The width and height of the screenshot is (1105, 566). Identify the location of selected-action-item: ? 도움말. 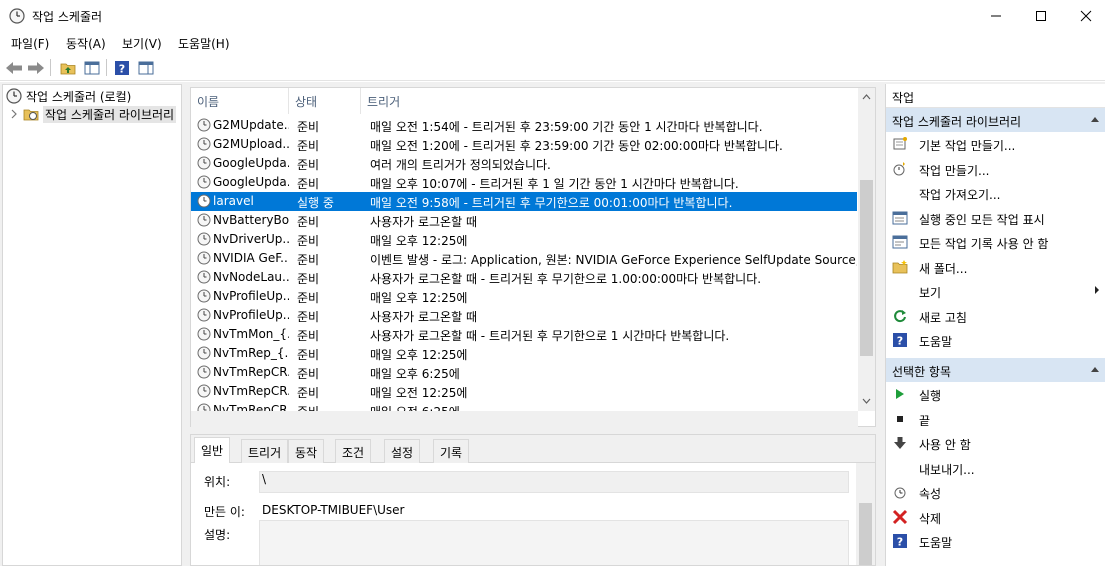
(995, 541).